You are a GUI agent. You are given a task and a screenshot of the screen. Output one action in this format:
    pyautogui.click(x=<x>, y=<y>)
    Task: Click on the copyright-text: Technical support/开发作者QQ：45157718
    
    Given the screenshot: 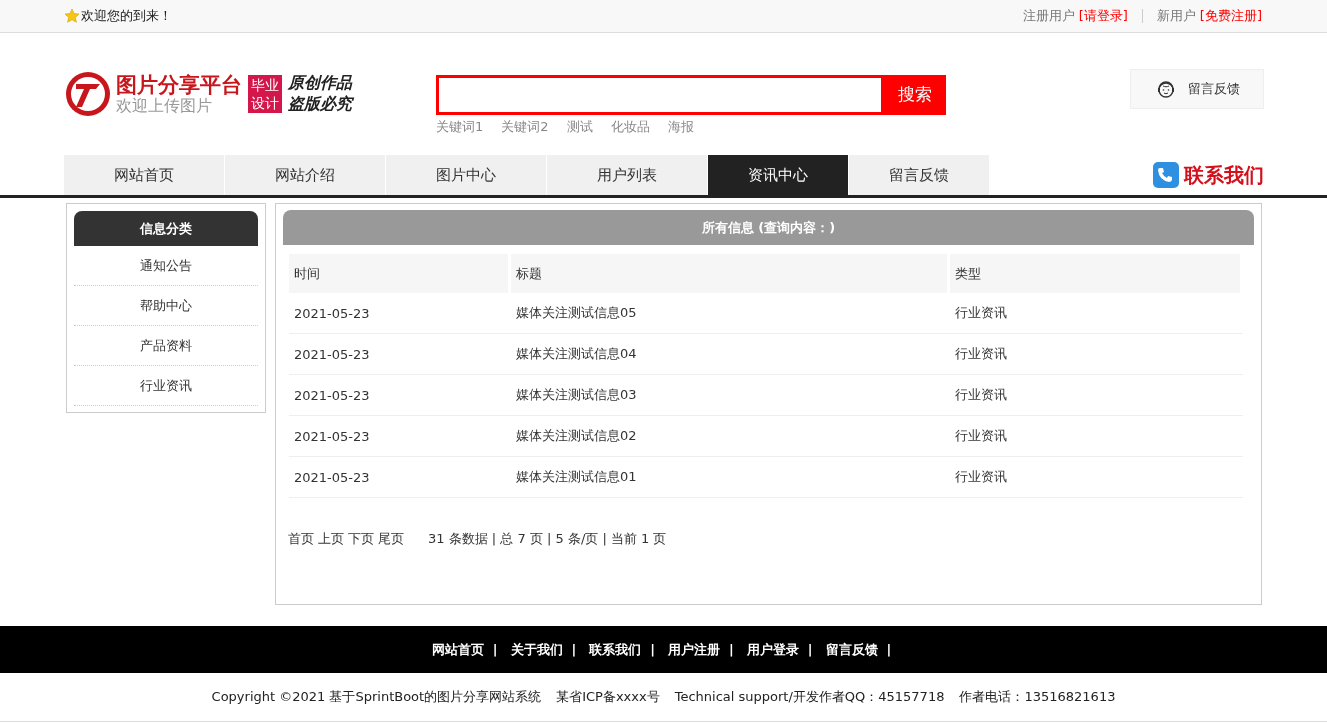 What is the action you would take?
    pyautogui.click(x=809, y=697)
    